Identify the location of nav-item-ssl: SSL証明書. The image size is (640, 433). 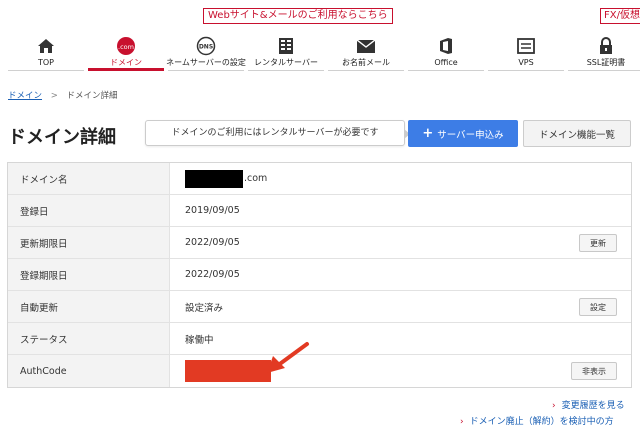
(603, 50).